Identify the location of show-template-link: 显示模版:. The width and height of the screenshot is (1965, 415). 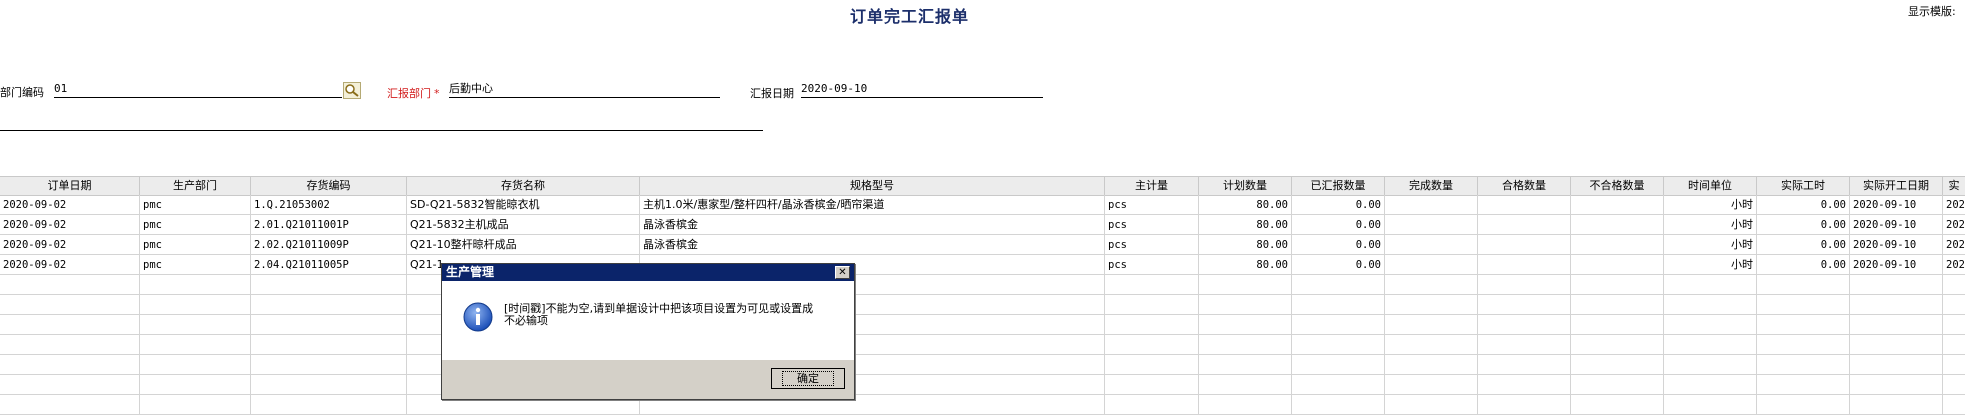
(1932, 11).